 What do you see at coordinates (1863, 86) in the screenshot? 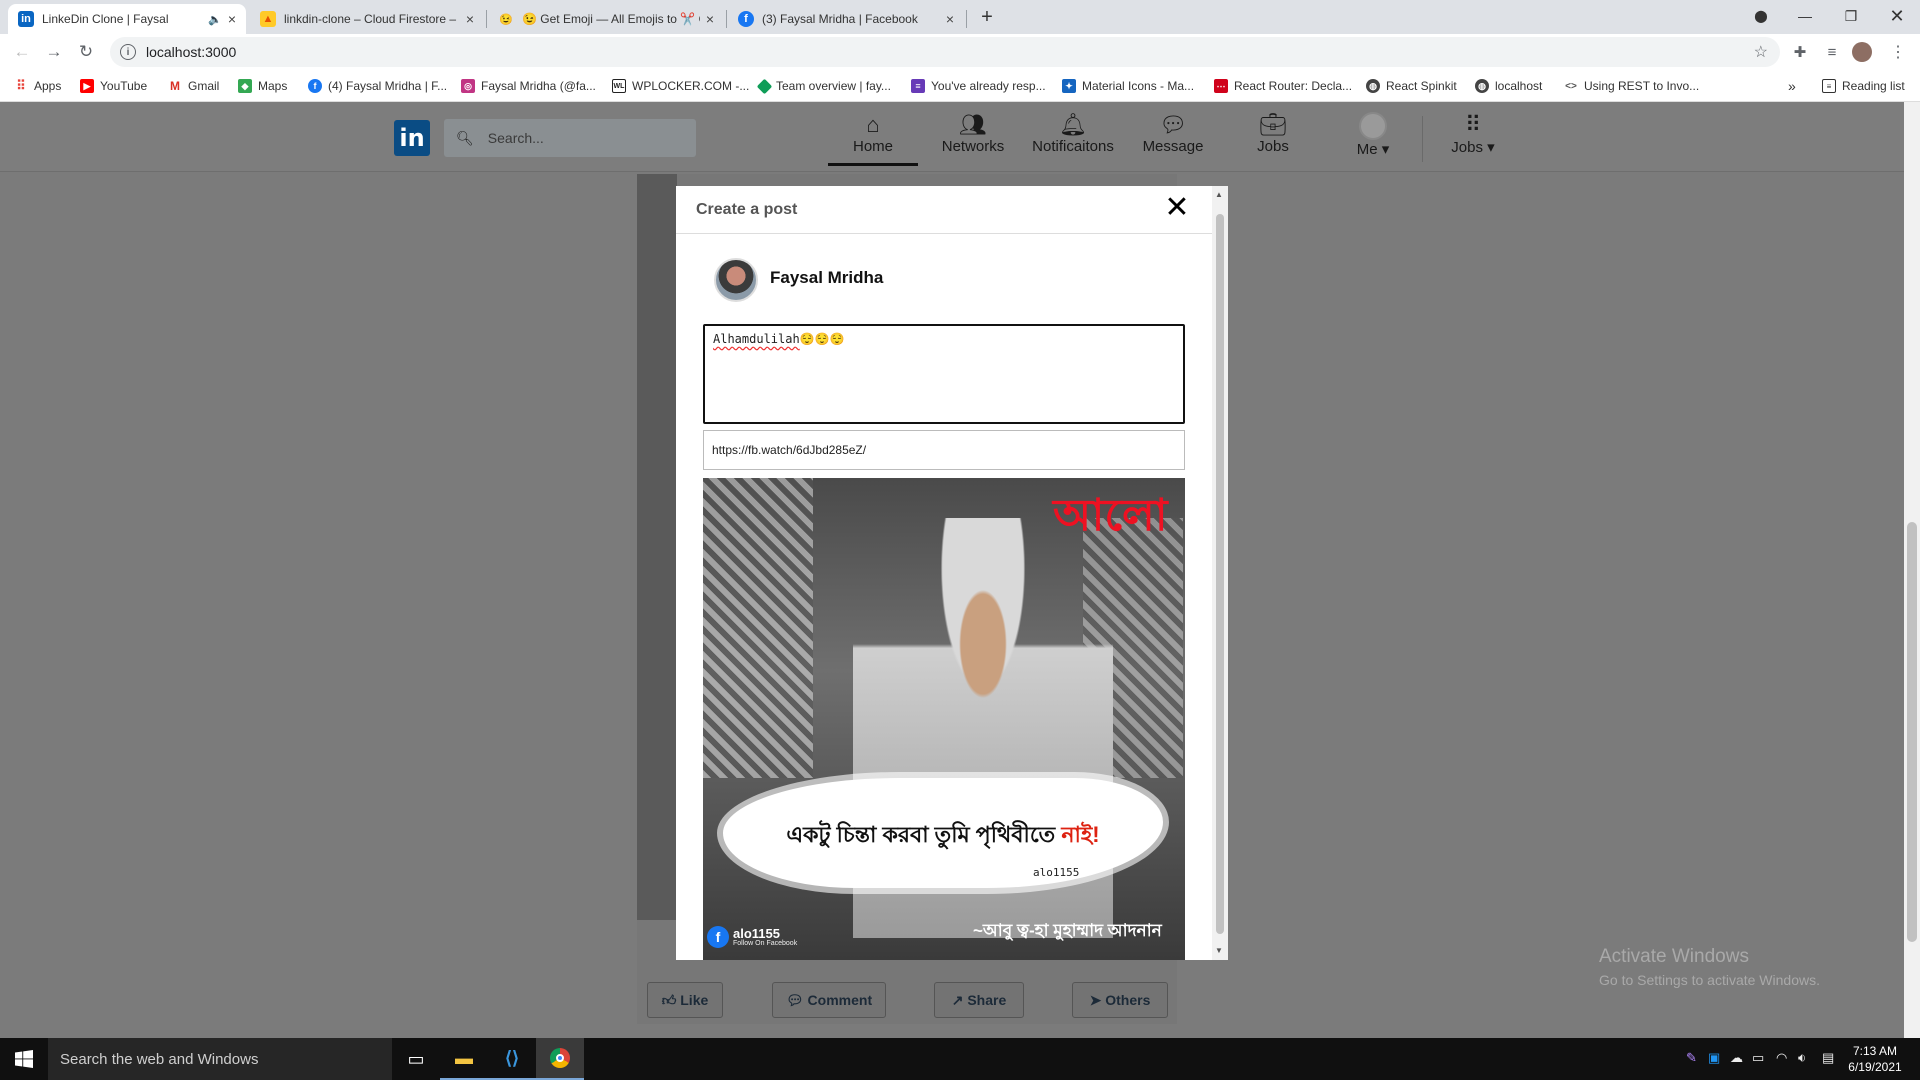
I see `reading-list-button: ≡ Reading list` at bounding box center [1863, 86].